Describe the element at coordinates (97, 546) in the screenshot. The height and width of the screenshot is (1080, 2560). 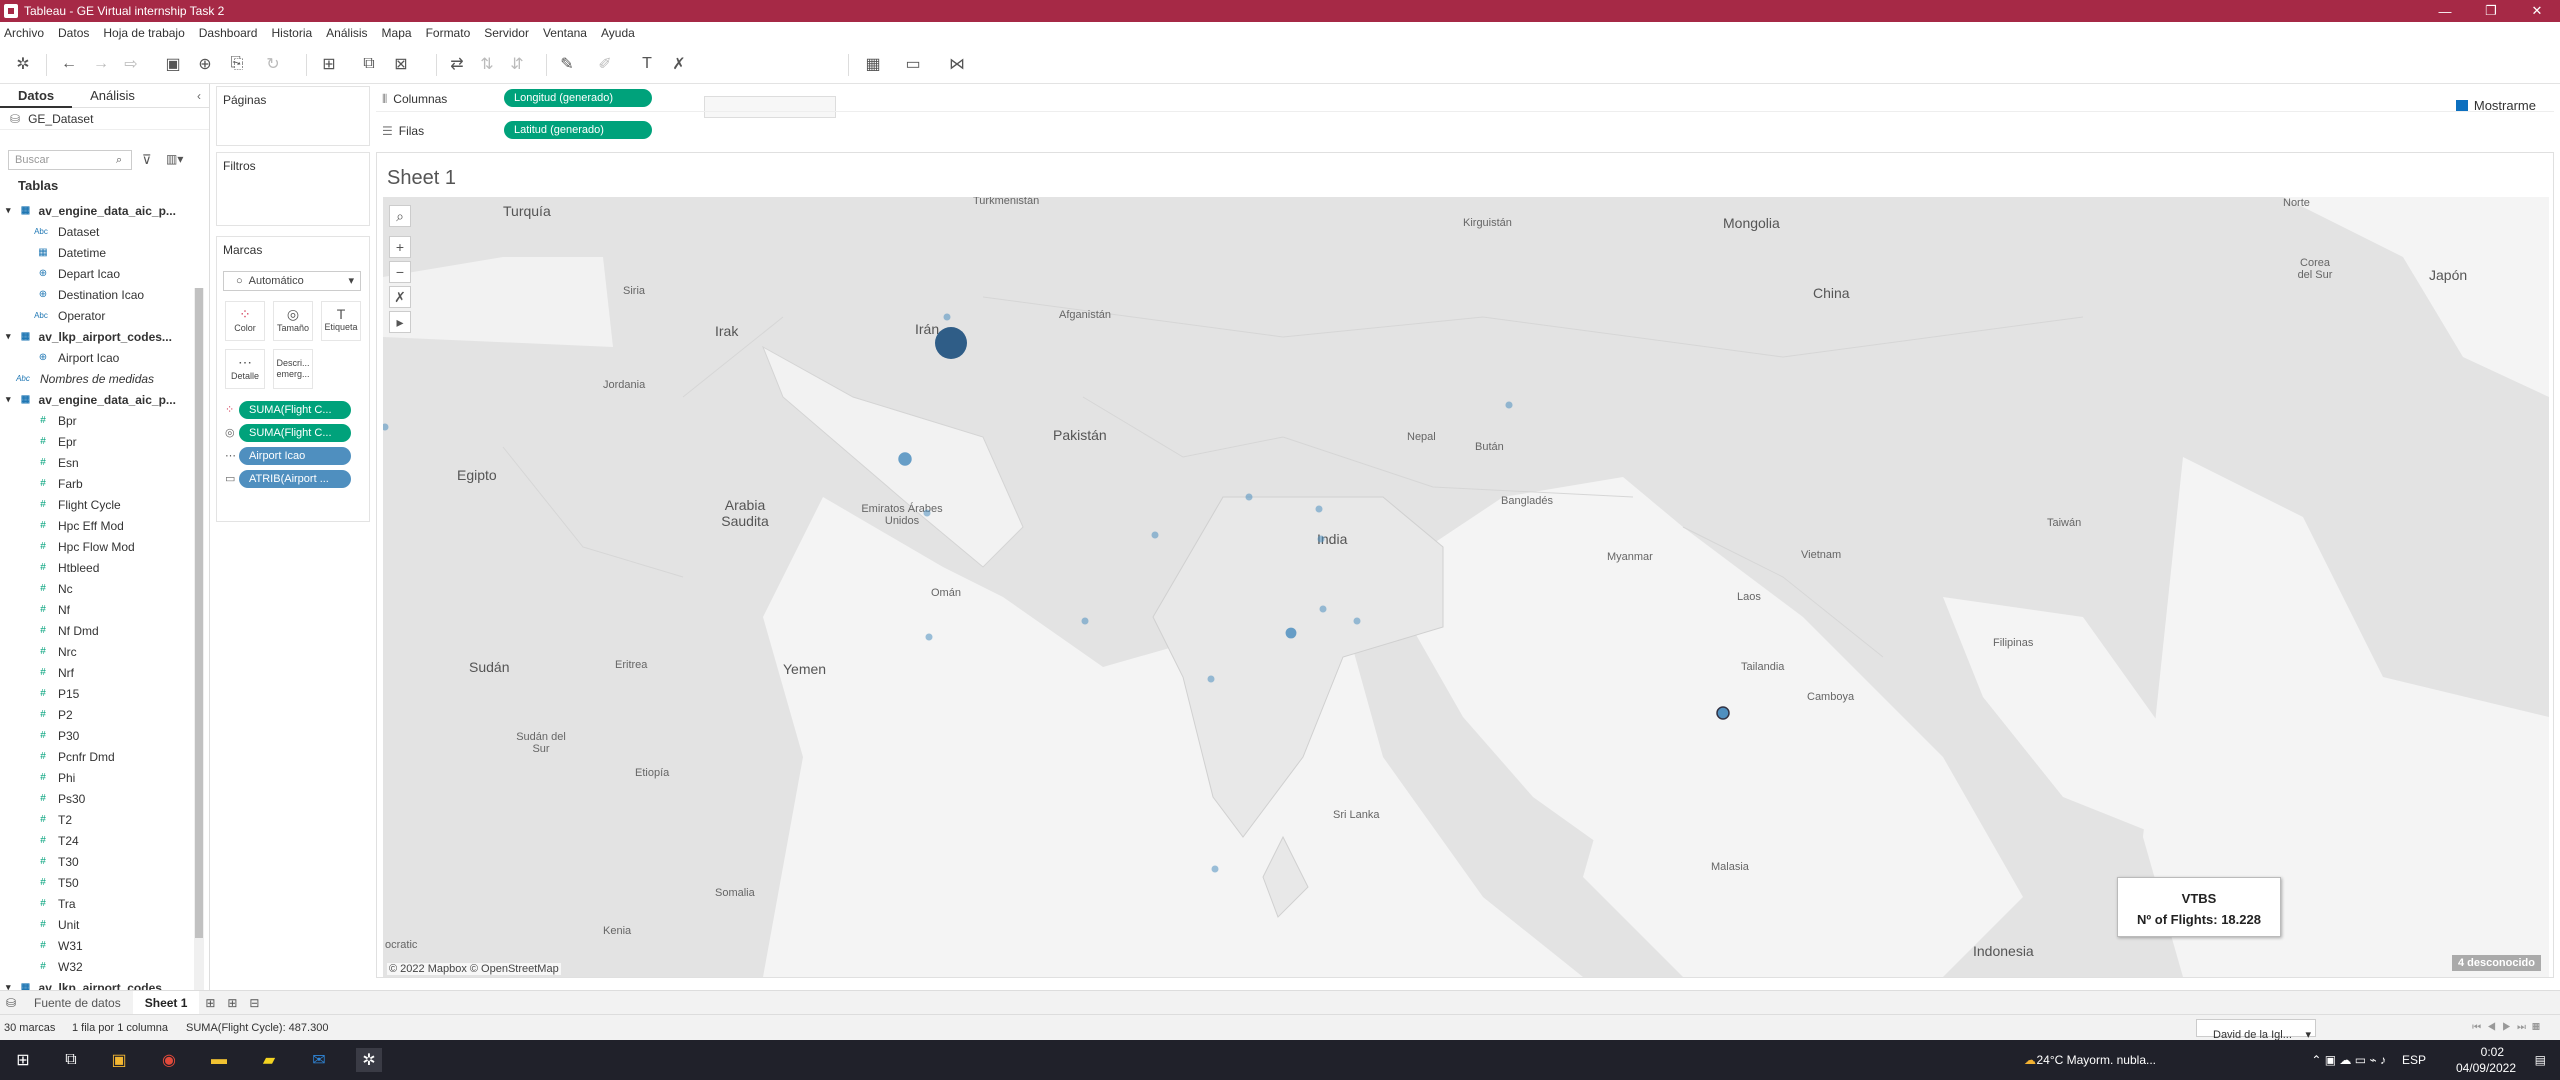
I see `measure-field: # Hpc Flow Mod` at that location.